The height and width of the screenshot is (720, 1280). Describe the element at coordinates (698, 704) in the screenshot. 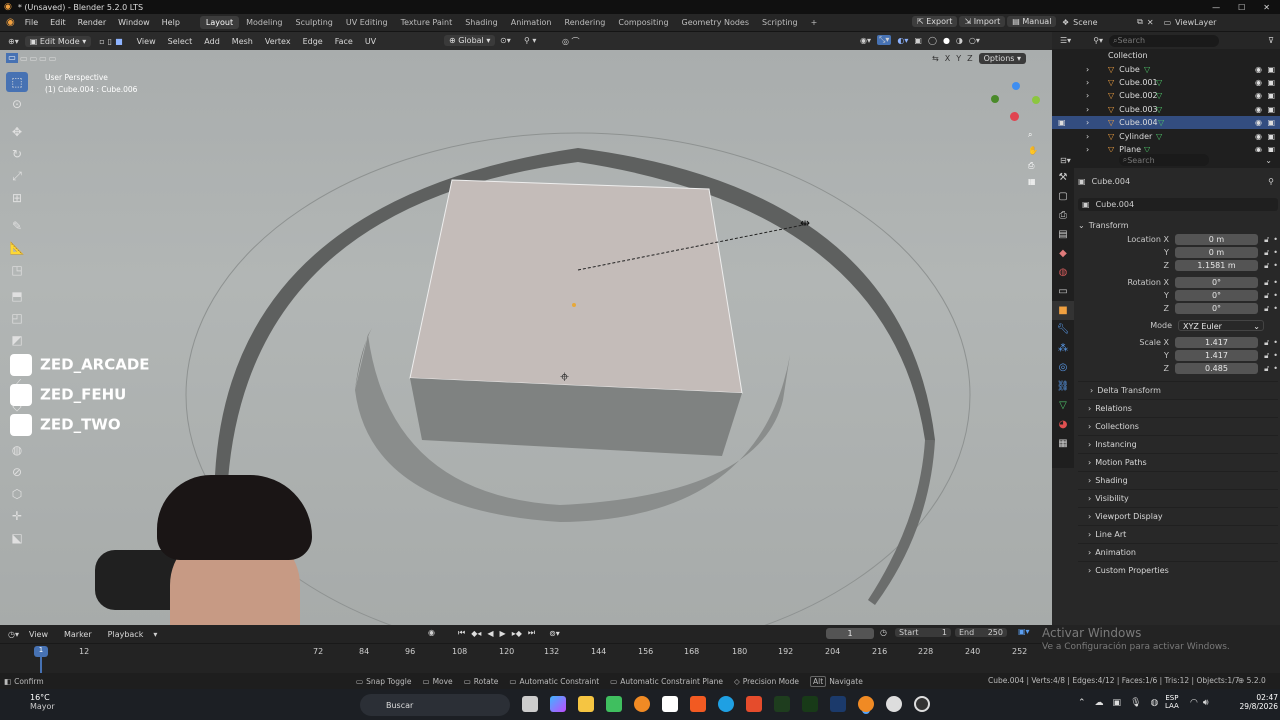

I see `brave-browser-icon` at that location.